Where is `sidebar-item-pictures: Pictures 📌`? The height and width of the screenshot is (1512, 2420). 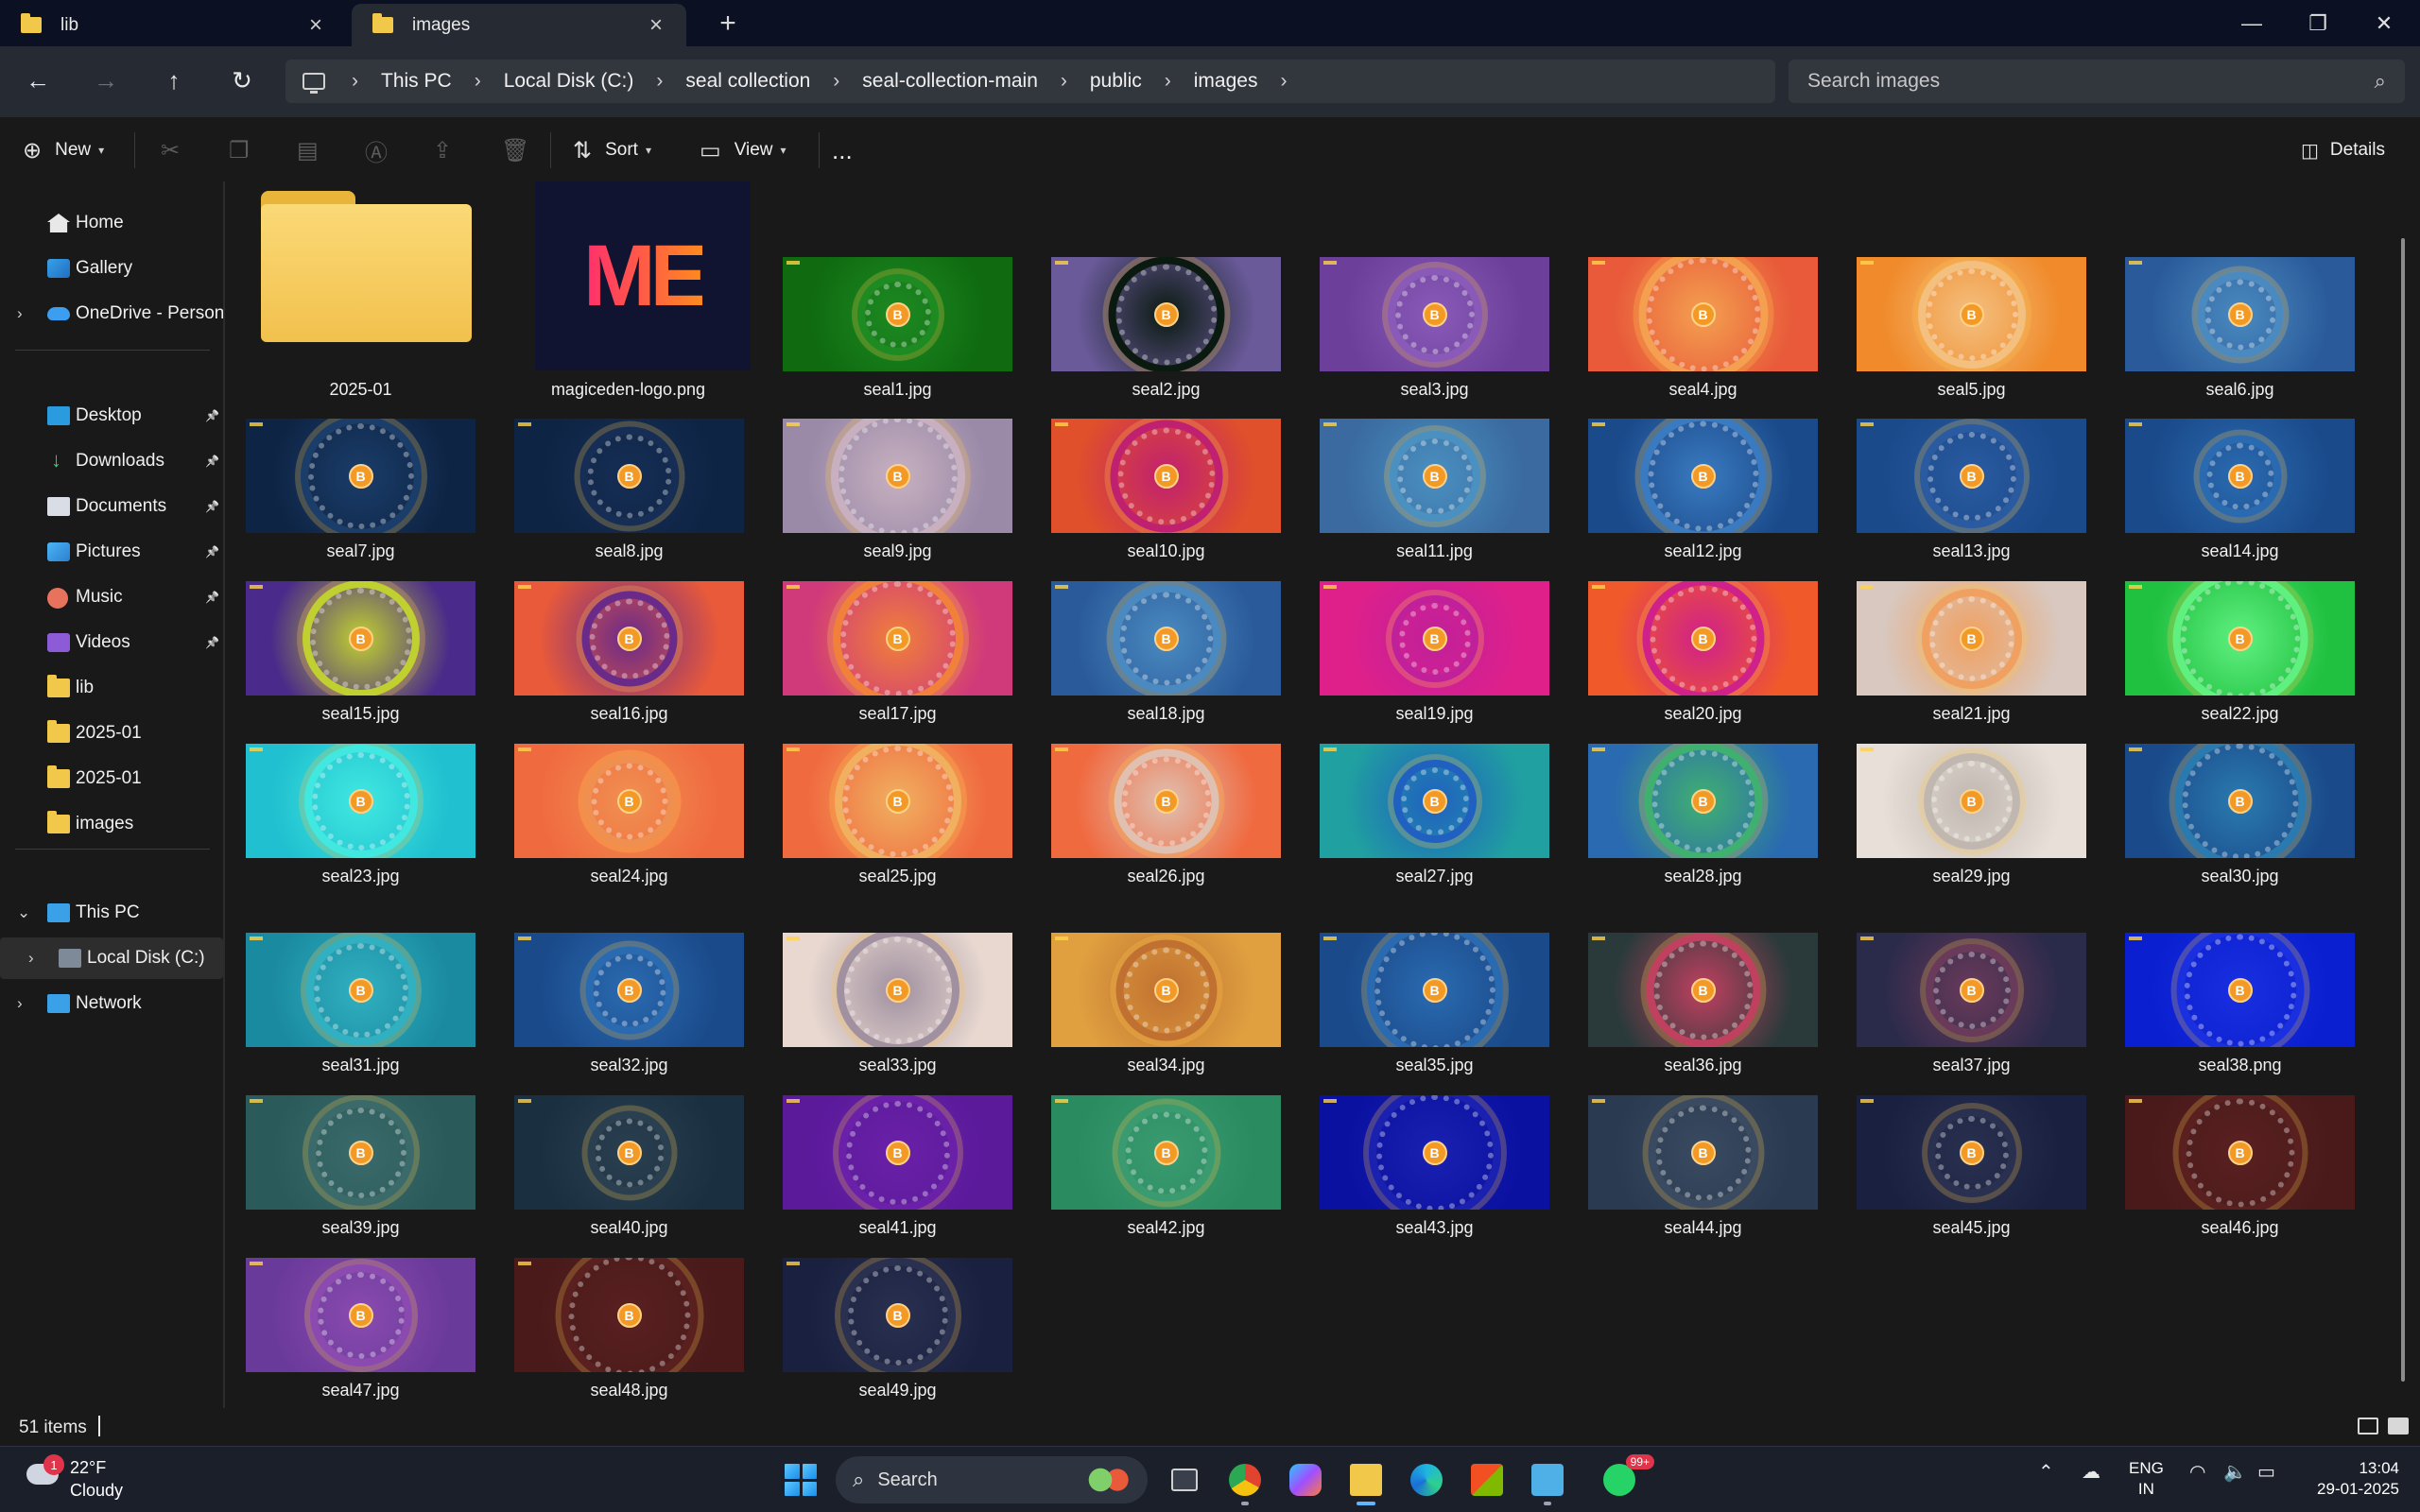
sidebar-item-pictures: Pictures 📌 is located at coordinates (111, 552).